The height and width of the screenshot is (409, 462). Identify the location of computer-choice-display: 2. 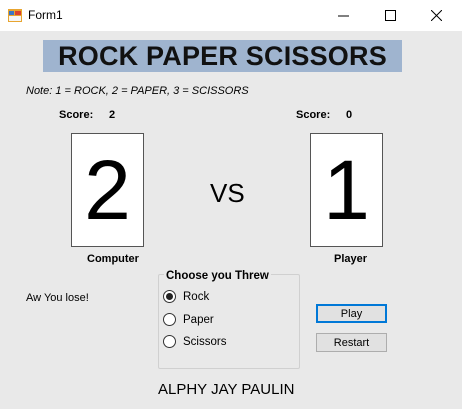
(107, 190).